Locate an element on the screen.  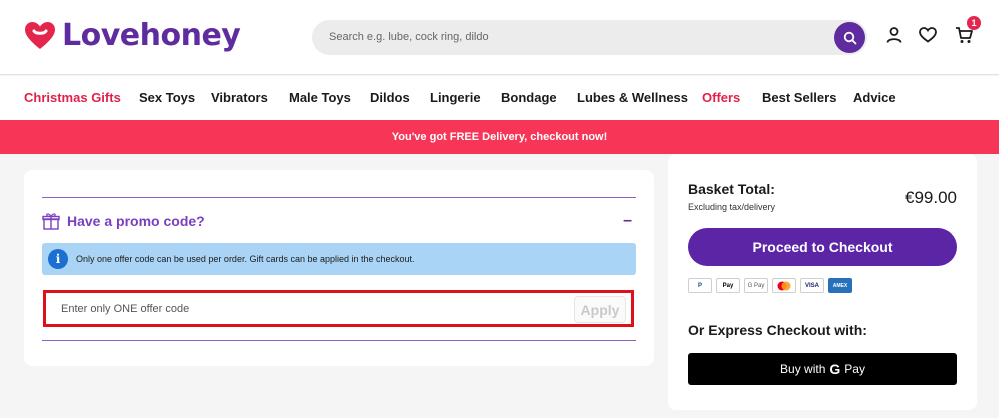
heart-icon is located at coordinates (928, 35).